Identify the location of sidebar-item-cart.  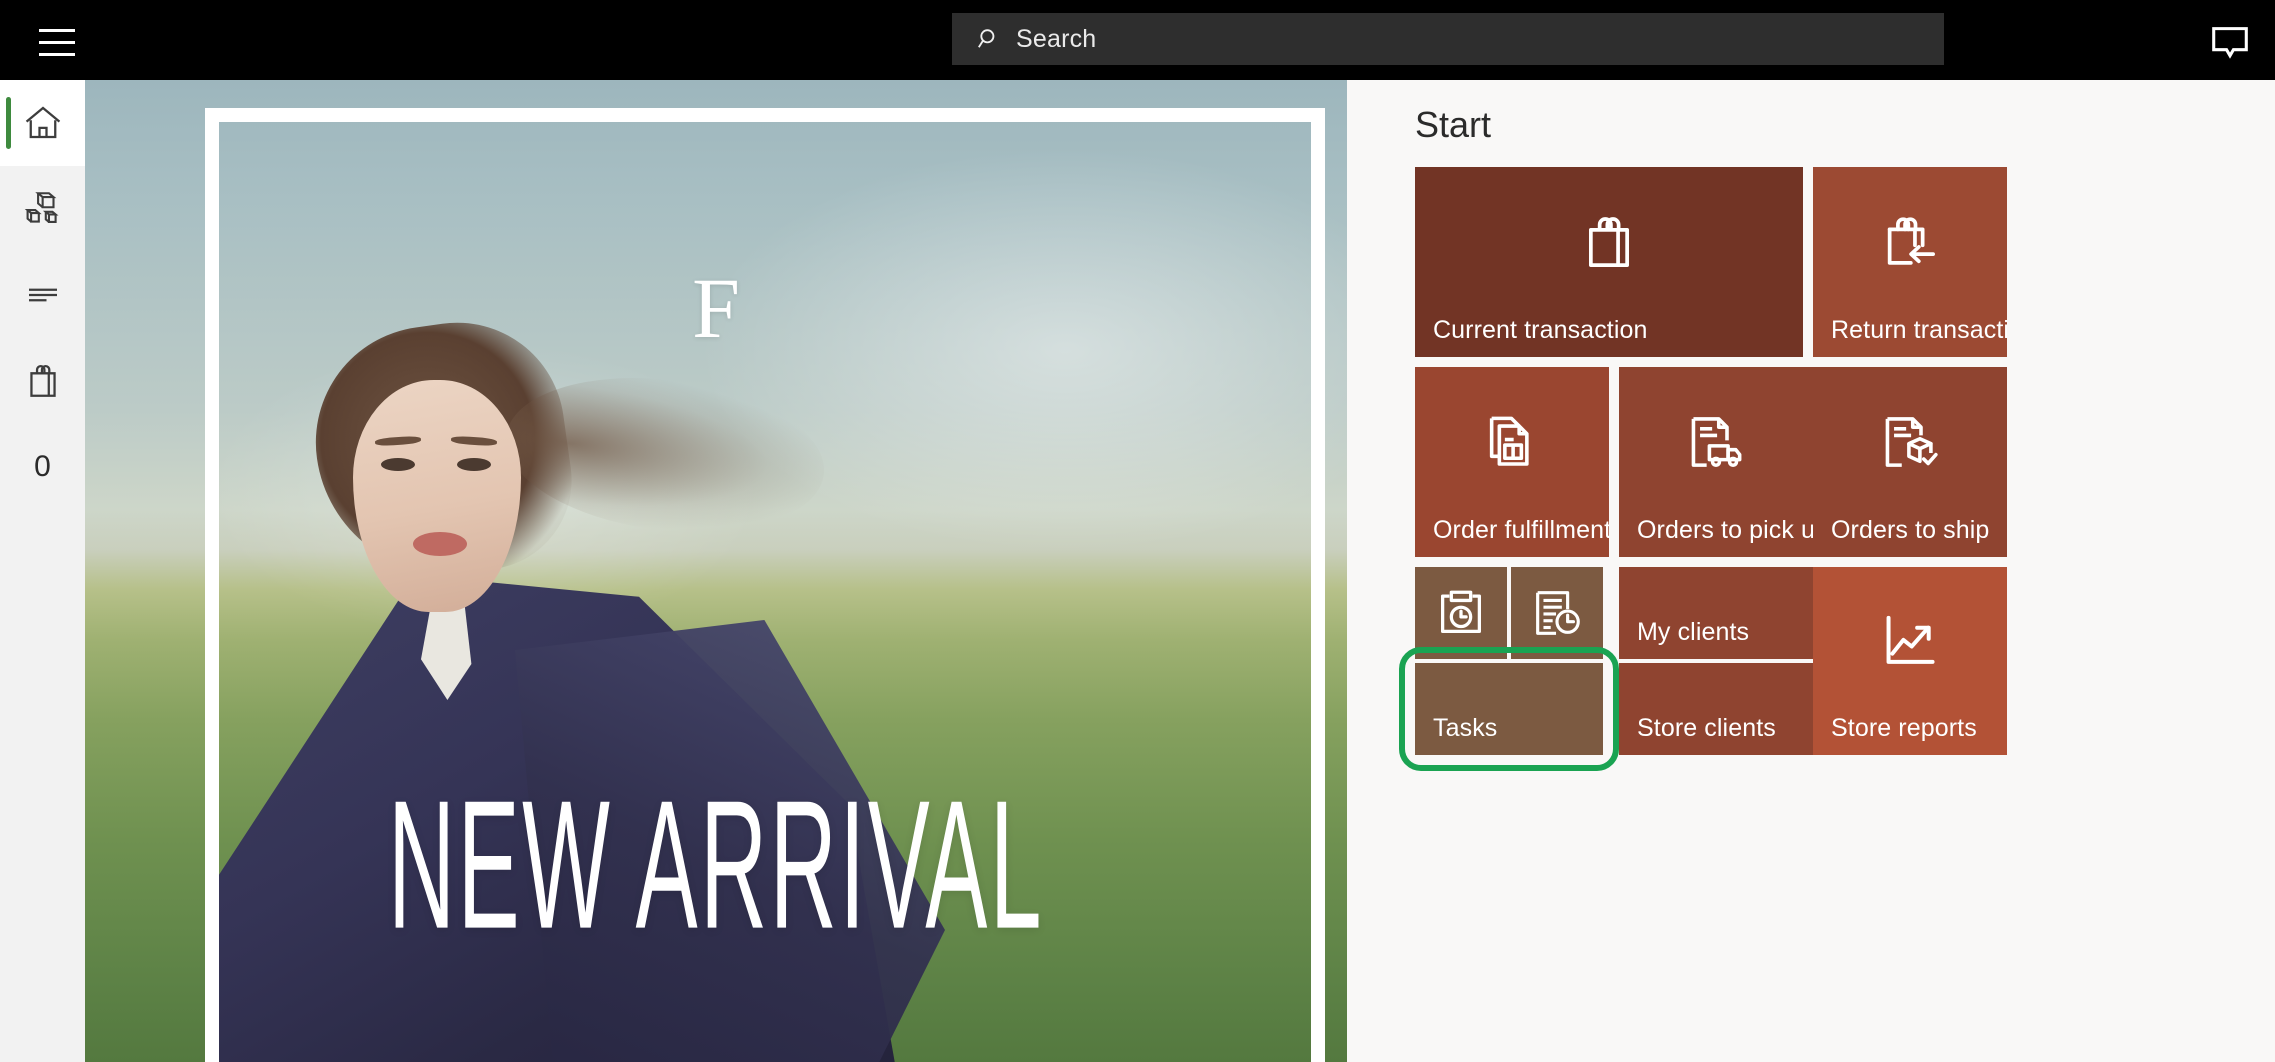
(42, 381).